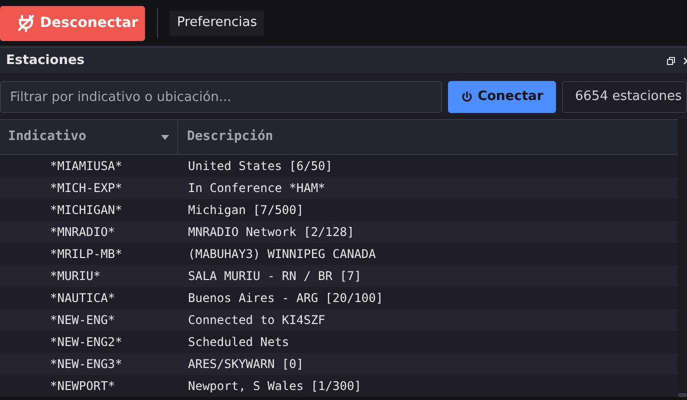 This screenshot has width=687, height=400. I want to click on column-header: Indicativo, so click(89, 137).